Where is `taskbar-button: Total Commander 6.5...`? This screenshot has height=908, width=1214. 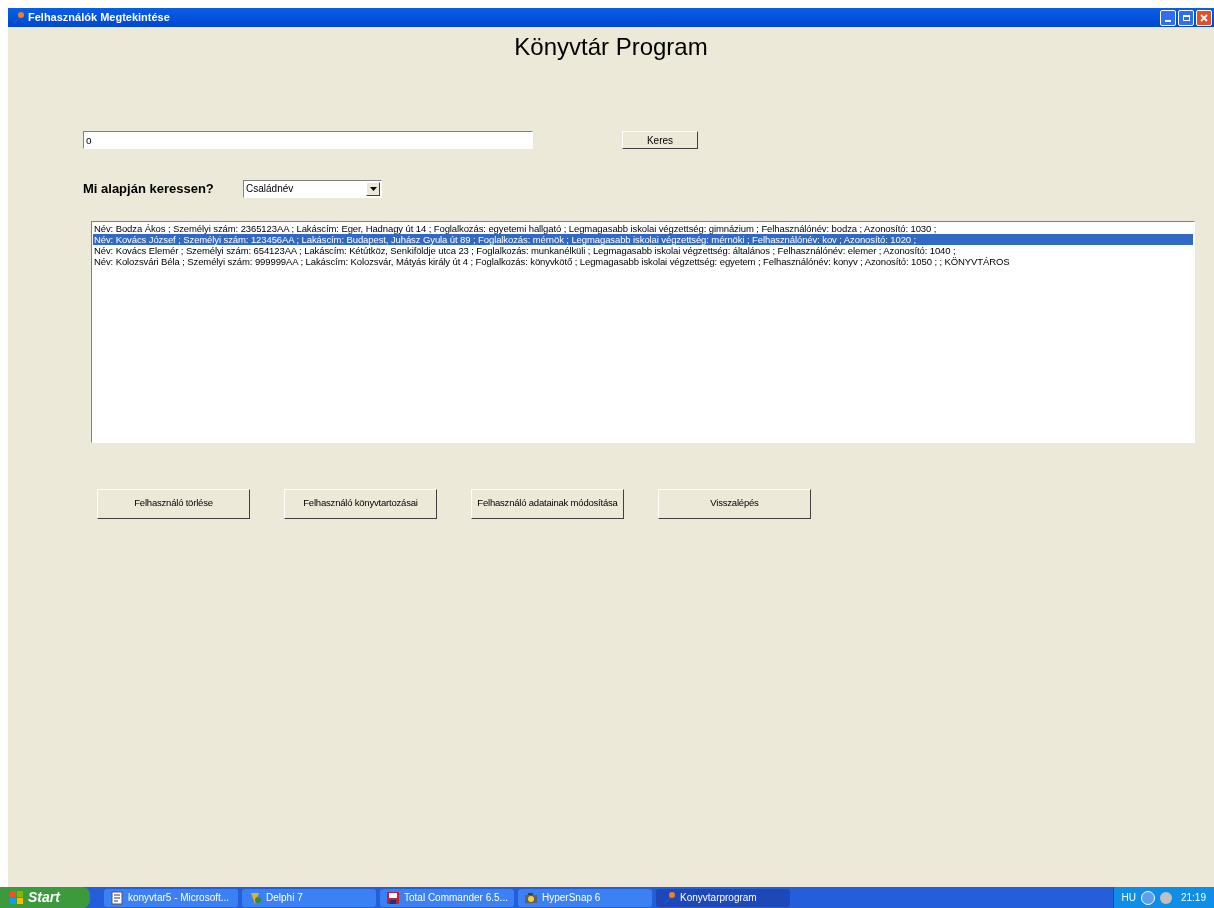 taskbar-button: Total Commander 6.5... is located at coordinates (447, 897).